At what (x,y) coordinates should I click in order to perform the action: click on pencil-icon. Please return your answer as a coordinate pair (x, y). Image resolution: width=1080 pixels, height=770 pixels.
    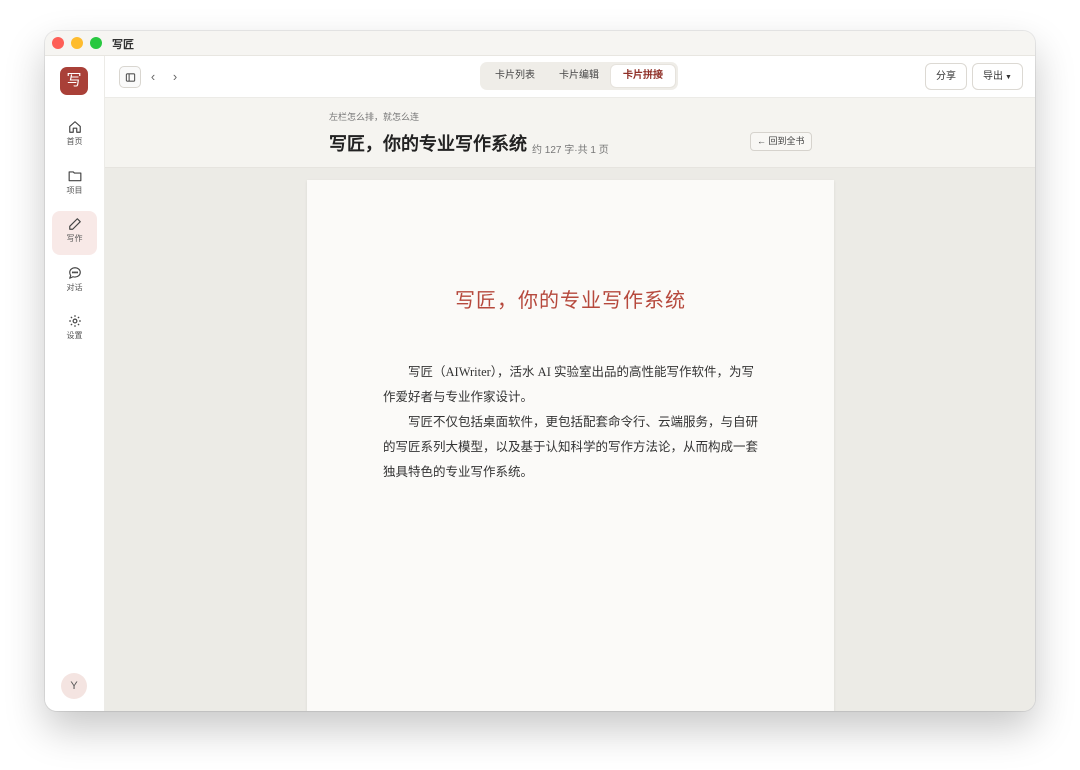
    Looking at the image, I should click on (74, 224).